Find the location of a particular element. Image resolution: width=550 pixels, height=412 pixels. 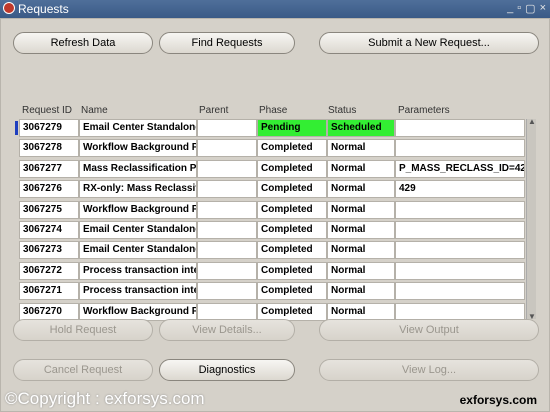

window-controls: _ ▫ ▢ × is located at coordinates (526, 8).